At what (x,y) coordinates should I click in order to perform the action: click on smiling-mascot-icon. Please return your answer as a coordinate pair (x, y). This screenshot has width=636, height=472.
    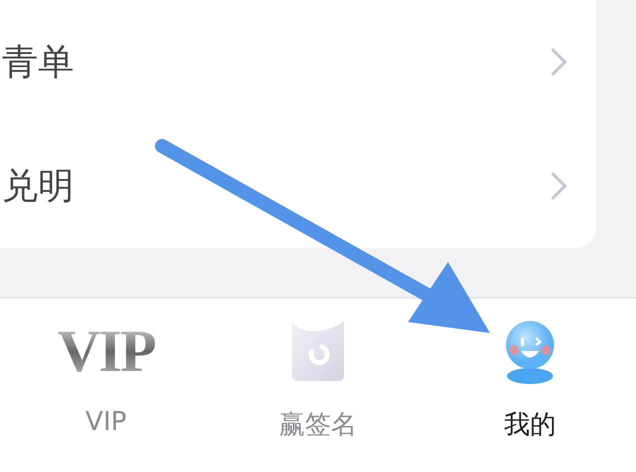
    Looking at the image, I should click on (530, 351).